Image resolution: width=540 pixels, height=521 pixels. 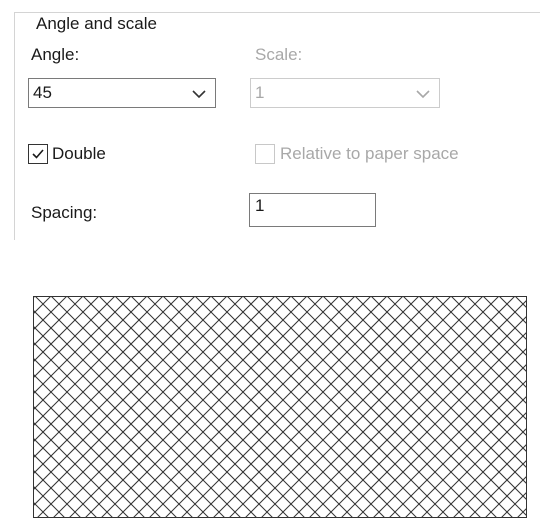 I want to click on double-label: Double, so click(x=79, y=153).